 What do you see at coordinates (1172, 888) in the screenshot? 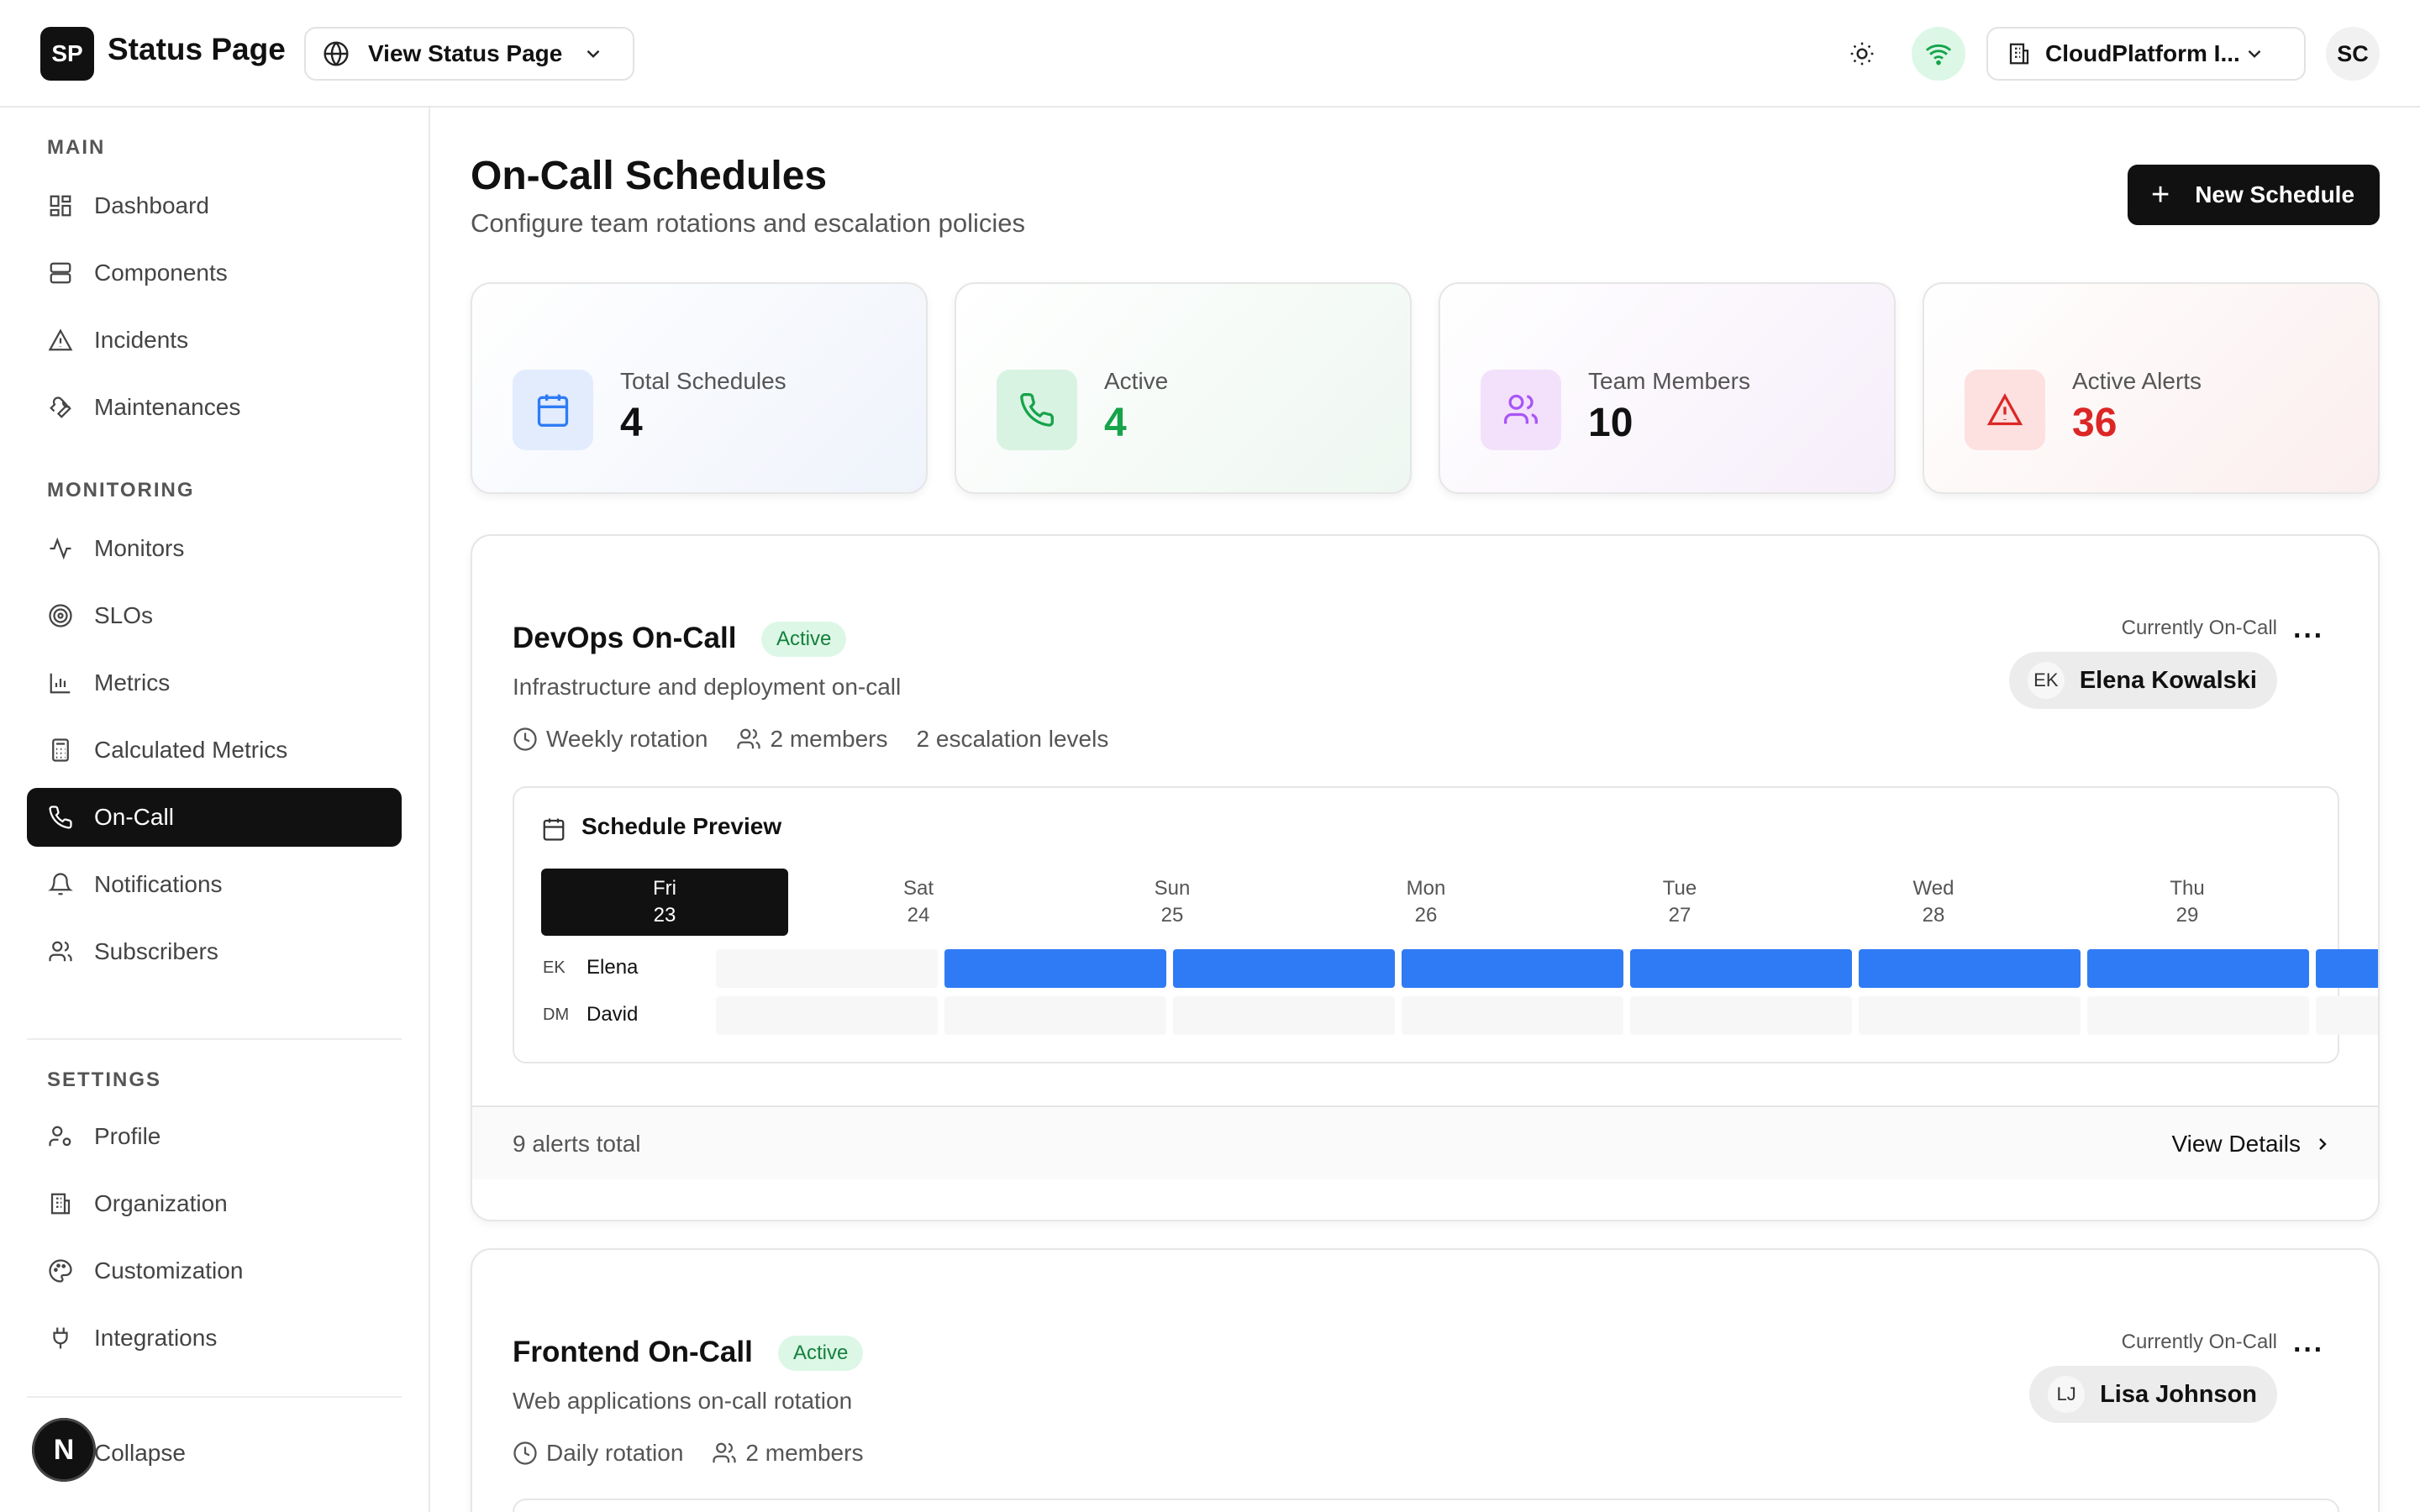
I see `day-name: Sun` at bounding box center [1172, 888].